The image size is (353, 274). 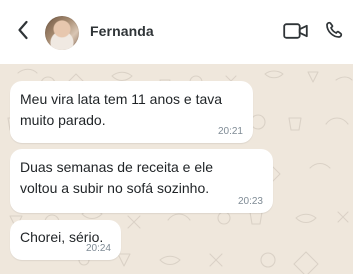 I want to click on phone-call-icon, so click(x=334, y=32).